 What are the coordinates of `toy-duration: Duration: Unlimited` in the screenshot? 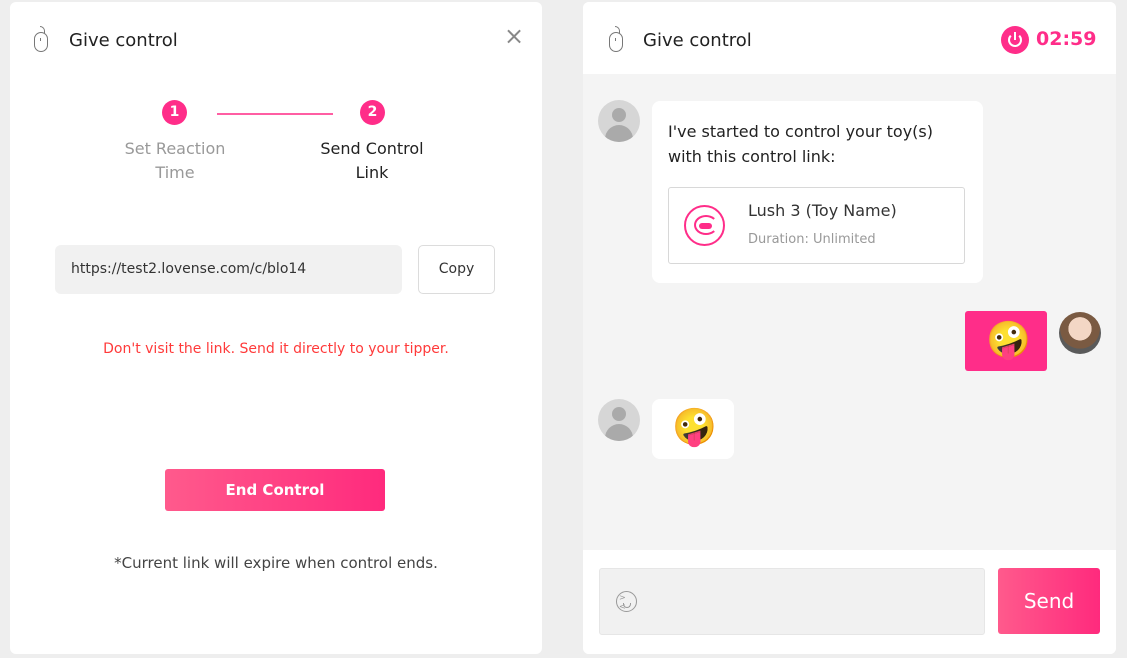 It's located at (812, 239).